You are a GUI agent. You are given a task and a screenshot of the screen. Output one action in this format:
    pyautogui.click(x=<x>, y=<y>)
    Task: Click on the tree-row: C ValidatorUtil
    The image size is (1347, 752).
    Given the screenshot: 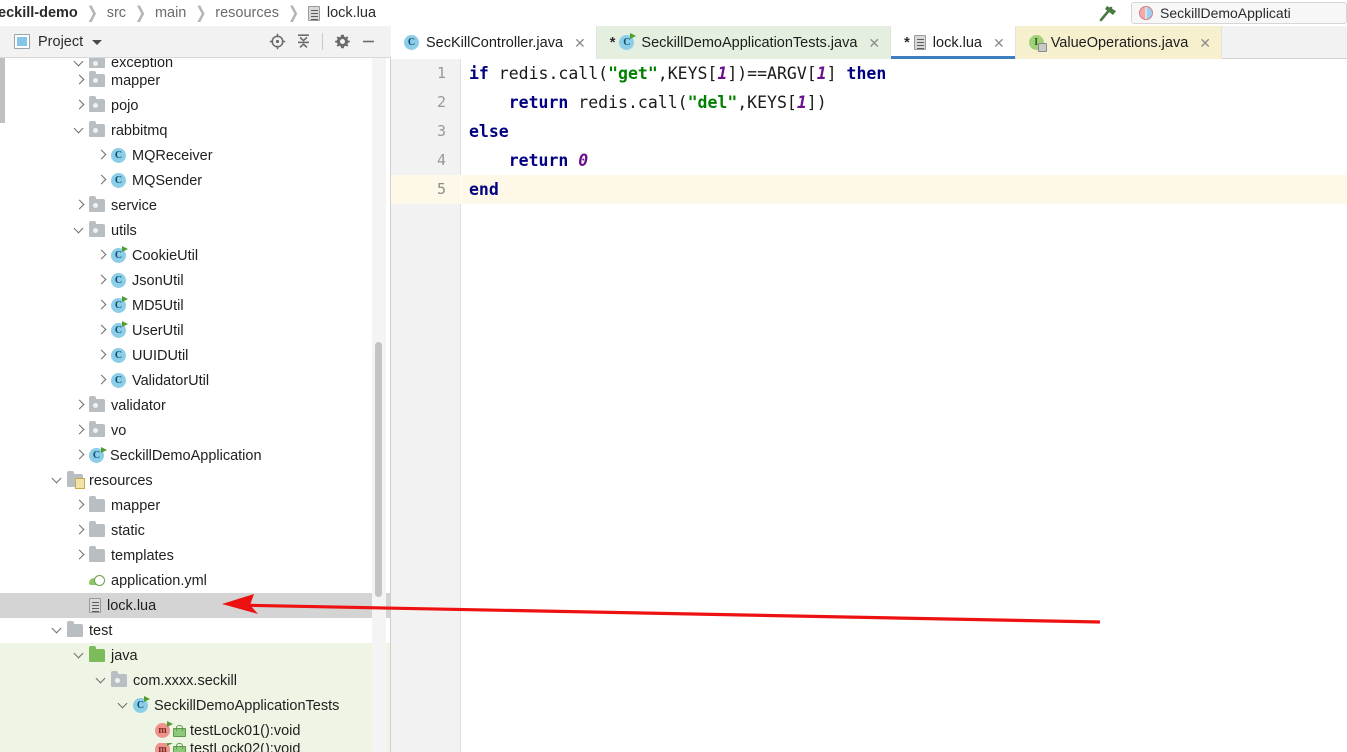 What is the action you would take?
    pyautogui.click(x=195, y=380)
    